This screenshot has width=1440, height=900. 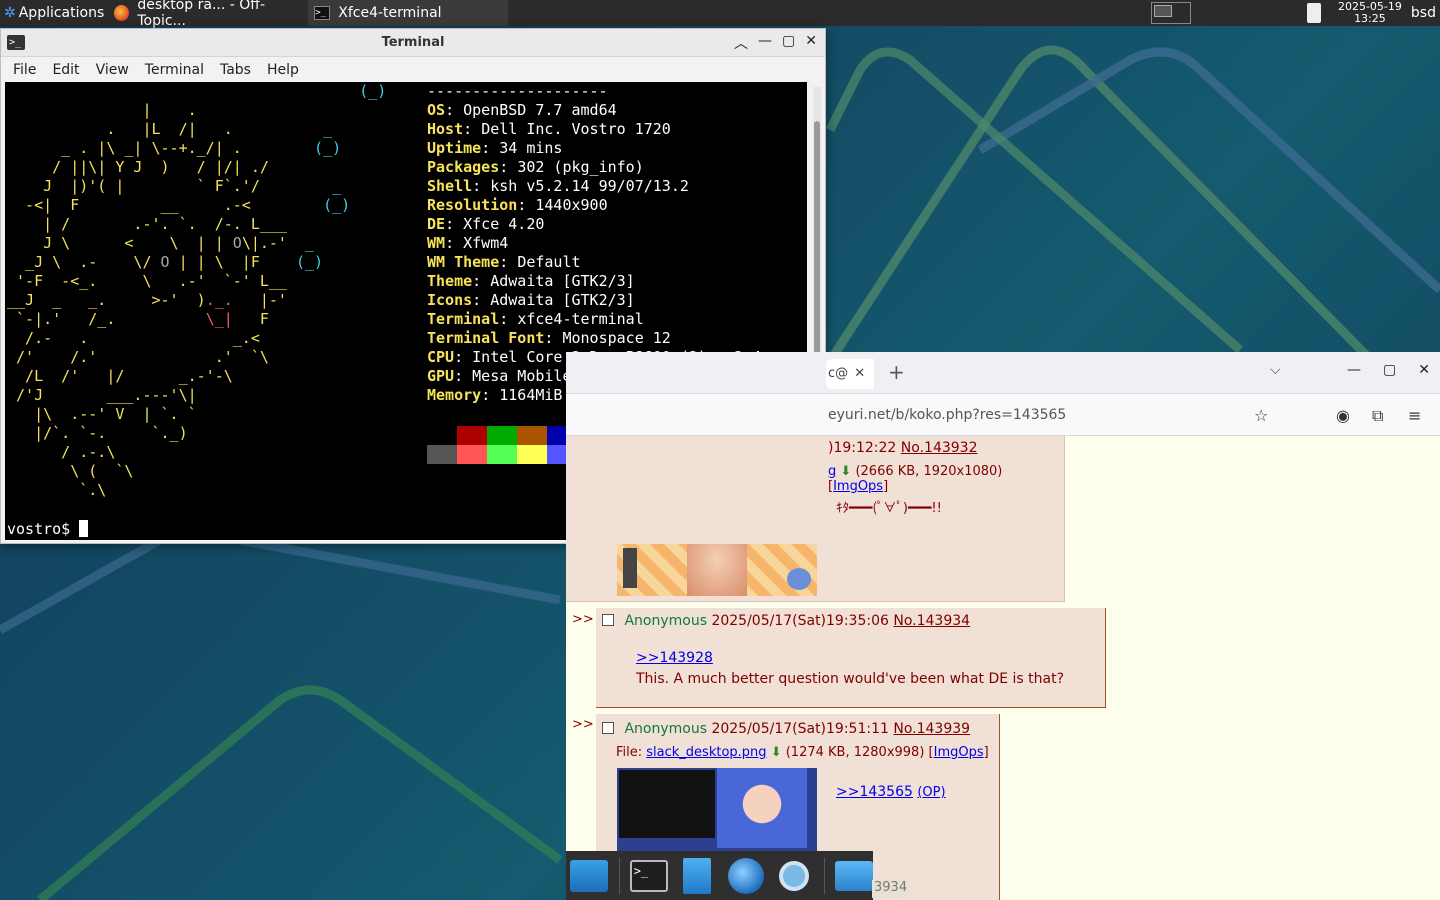 What do you see at coordinates (1370, 13) in the screenshot?
I see `clock: 2025-05-19 13:25` at bounding box center [1370, 13].